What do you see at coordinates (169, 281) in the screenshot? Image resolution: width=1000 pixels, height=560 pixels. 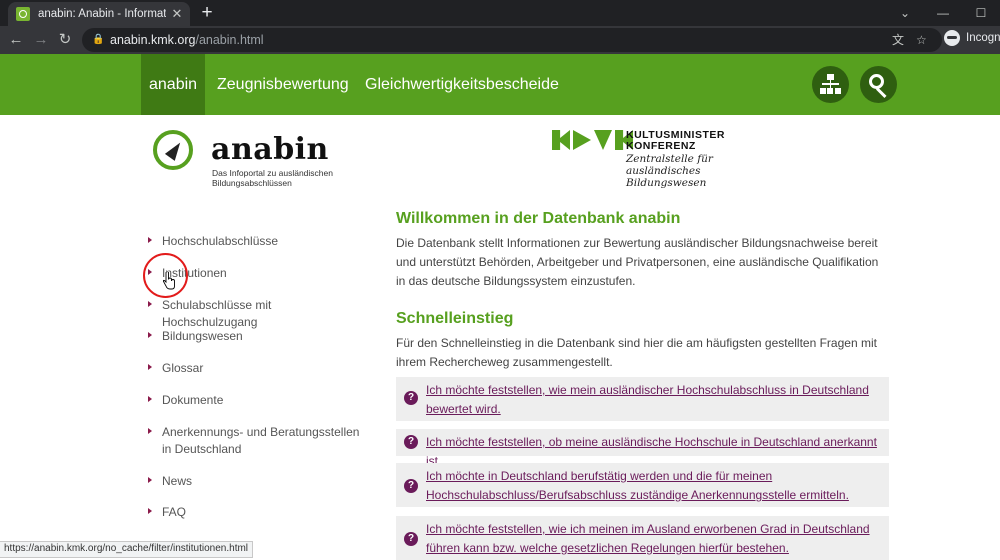 I see `hand-cursor-icon` at bounding box center [169, 281].